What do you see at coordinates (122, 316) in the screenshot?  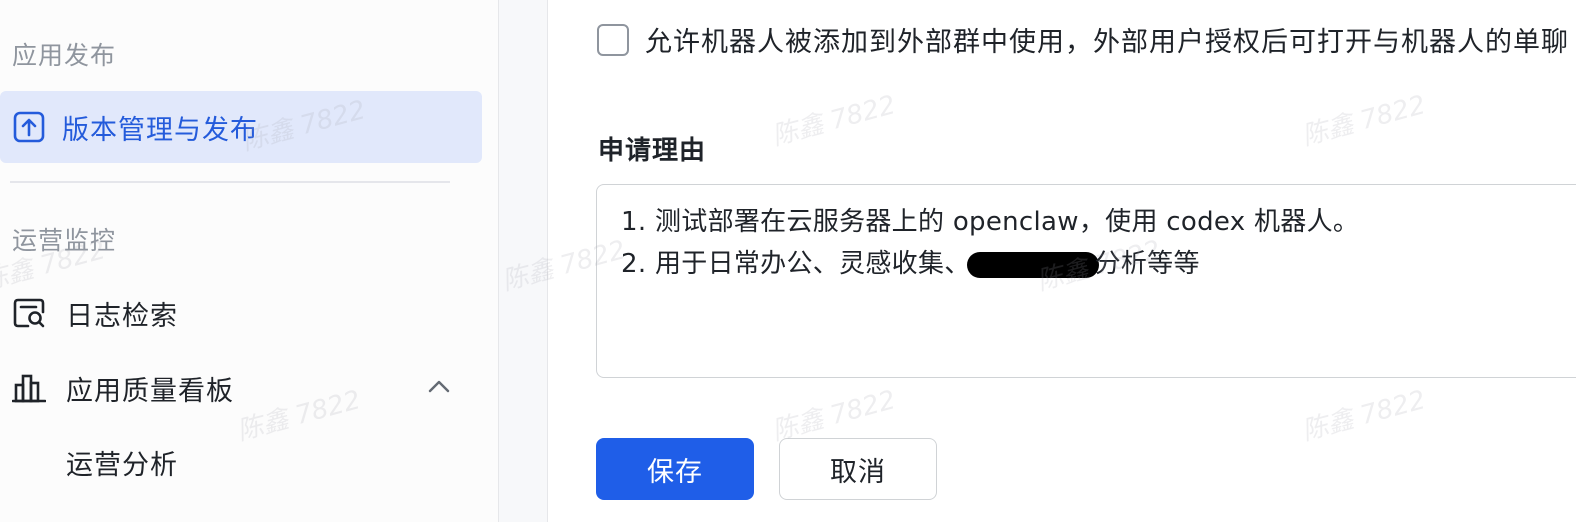 I see `sidebar-item-label: 日志检索` at bounding box center [122, 316].